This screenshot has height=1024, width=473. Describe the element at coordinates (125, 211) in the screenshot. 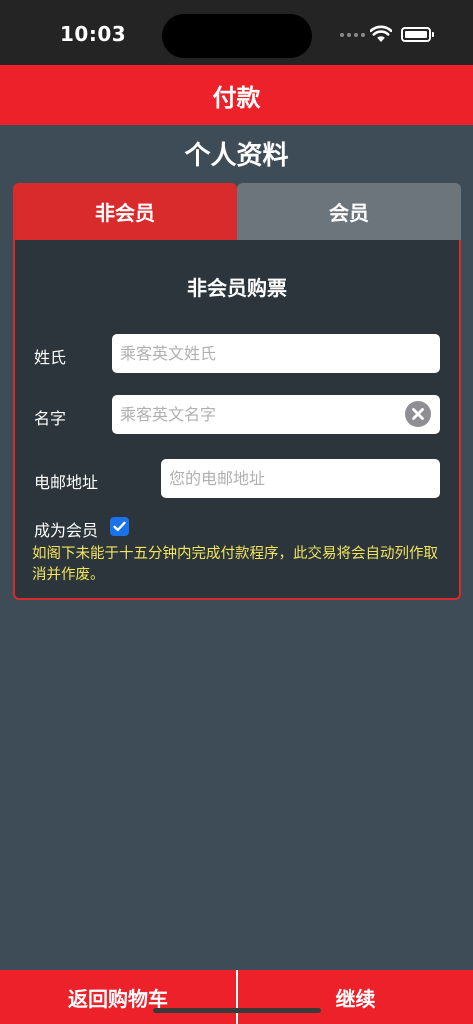

I see `tab-non-member: 非会员` at that location.